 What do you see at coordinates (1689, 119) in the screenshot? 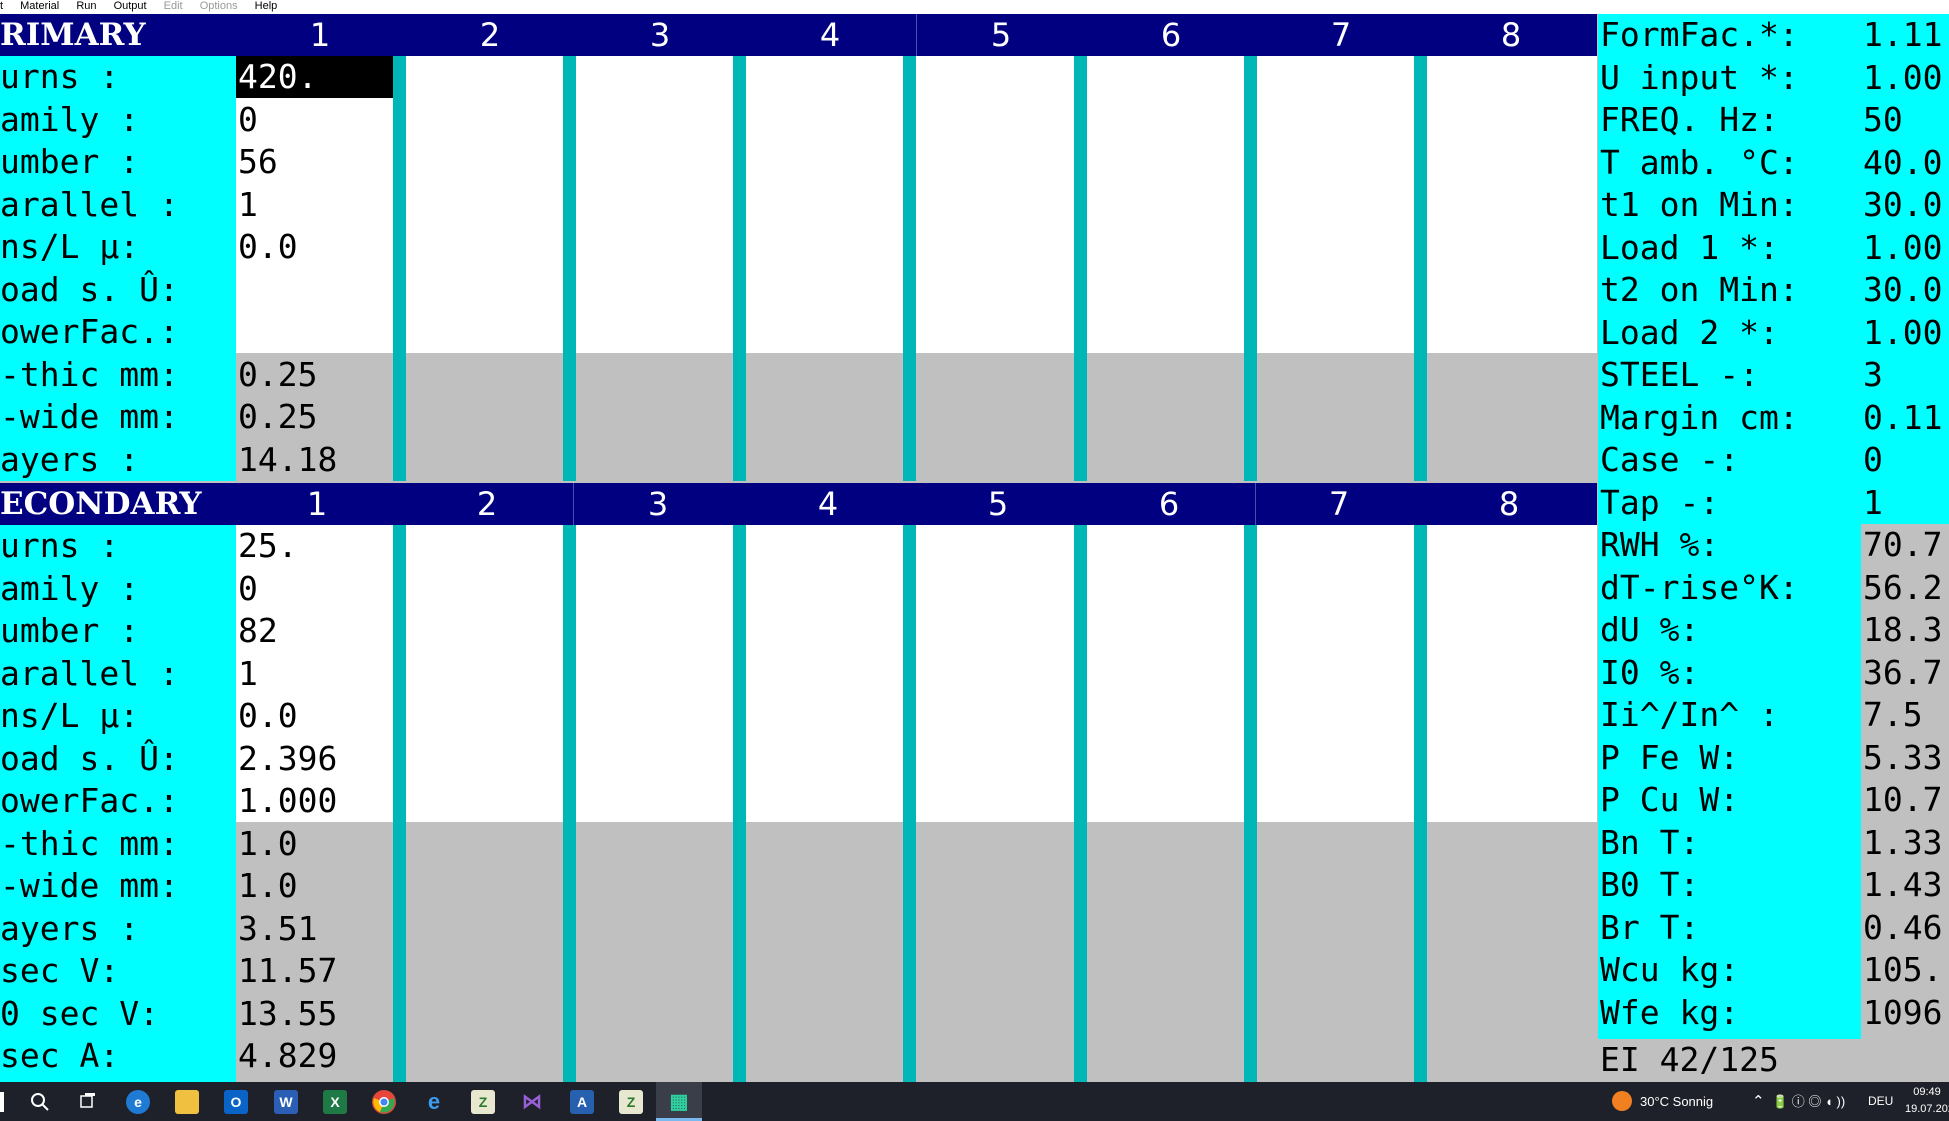
I see `label-freq: FREQ. Hz:` at bounding box center [1689, 119].